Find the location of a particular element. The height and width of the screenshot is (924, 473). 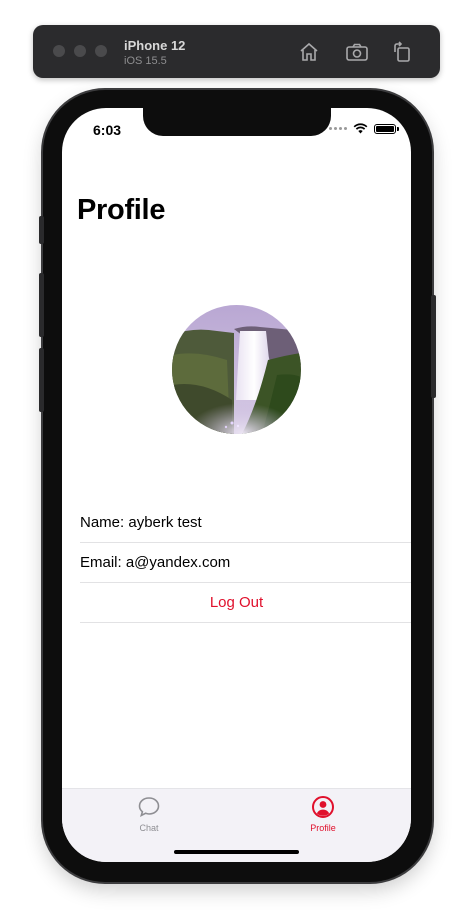

tab-profile: Profile is located at coordinates (323, 814).